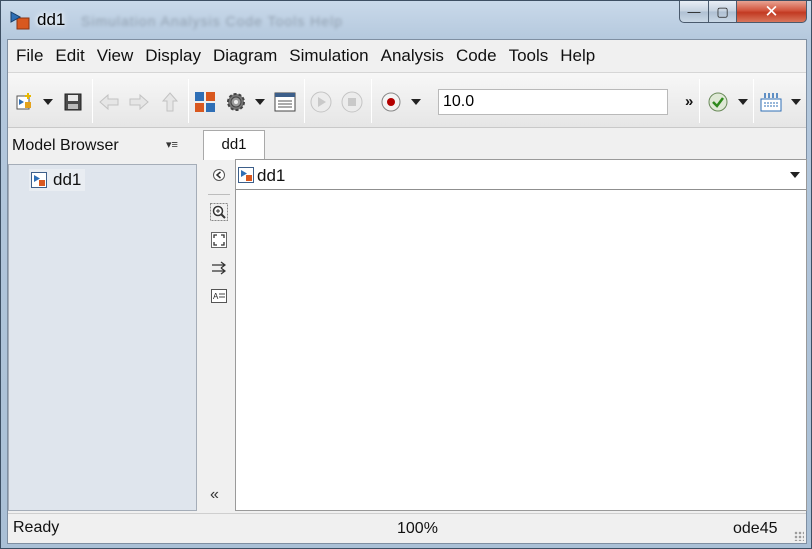 The image size is (812, 549). I want to click on up-icon, so click(170, 102).